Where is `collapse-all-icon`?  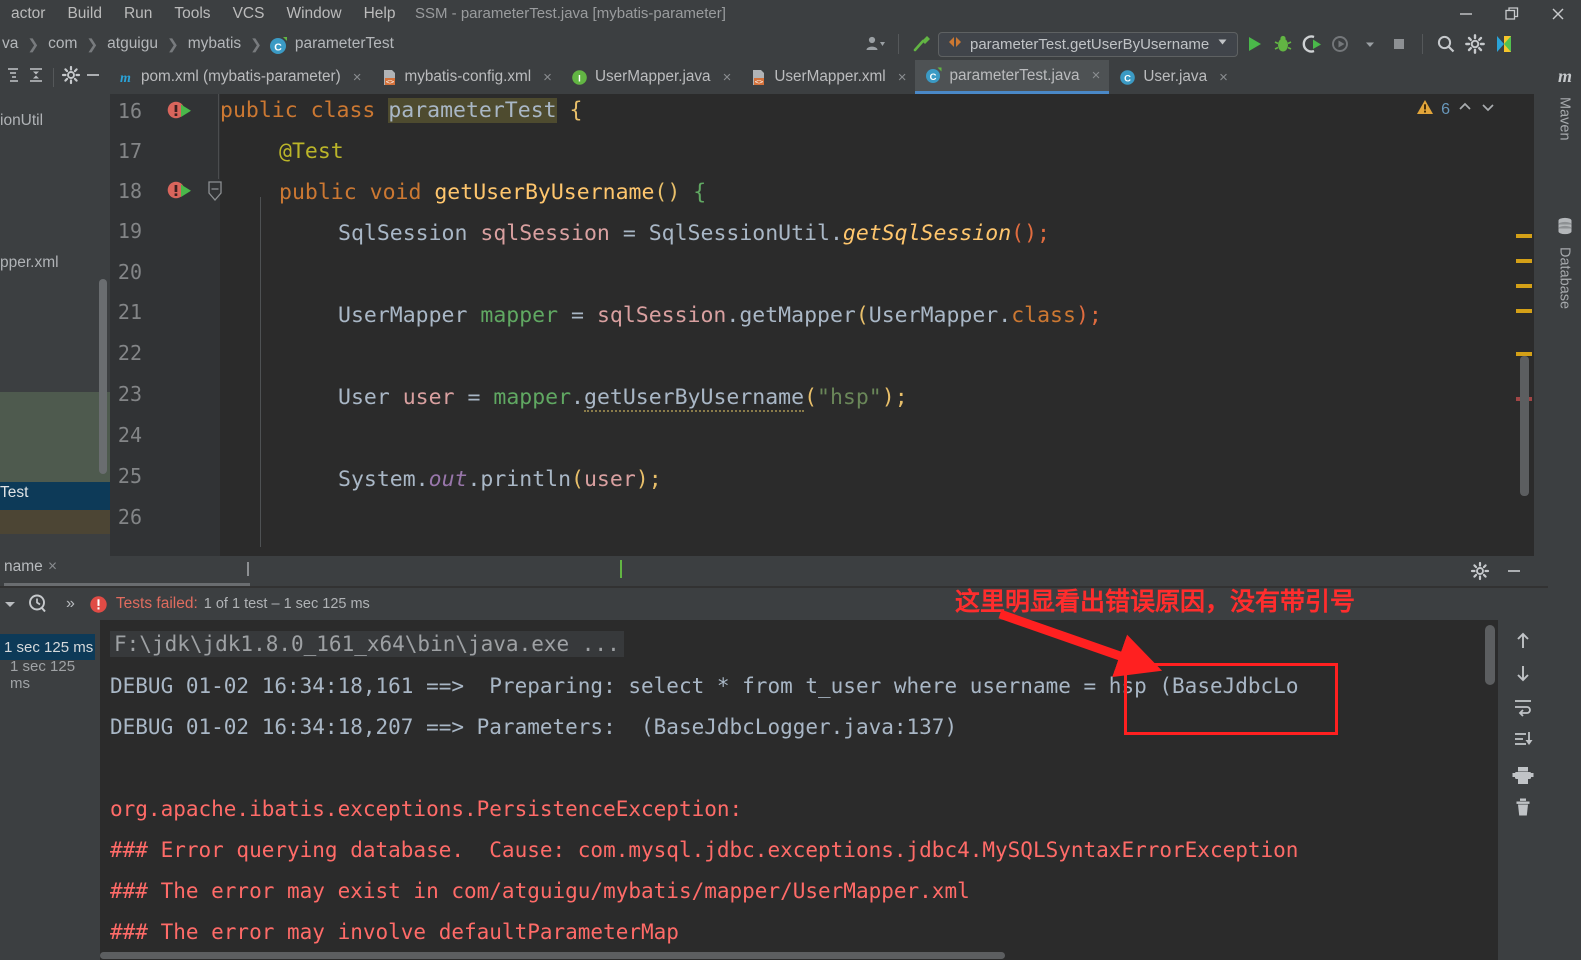 collapse-all-icon is located at coordinates (14, 77).